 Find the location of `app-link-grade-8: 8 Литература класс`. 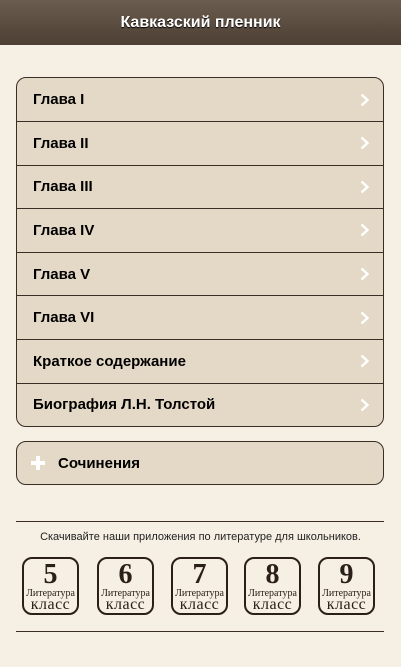

app-link-grade-8: 8 Литература класс is located at coordinates (272, 586).